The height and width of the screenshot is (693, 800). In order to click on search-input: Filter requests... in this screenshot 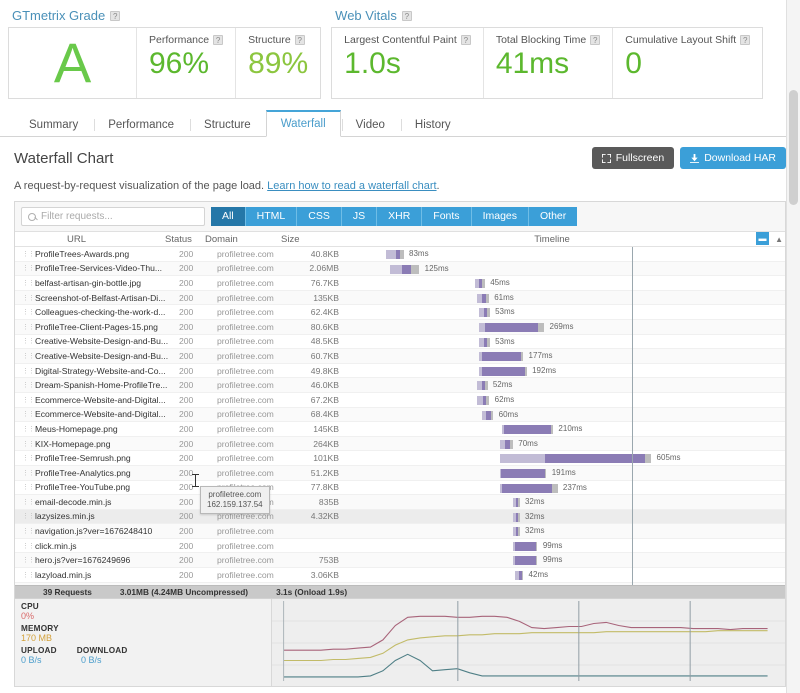, I will do `click(113, 216)`.